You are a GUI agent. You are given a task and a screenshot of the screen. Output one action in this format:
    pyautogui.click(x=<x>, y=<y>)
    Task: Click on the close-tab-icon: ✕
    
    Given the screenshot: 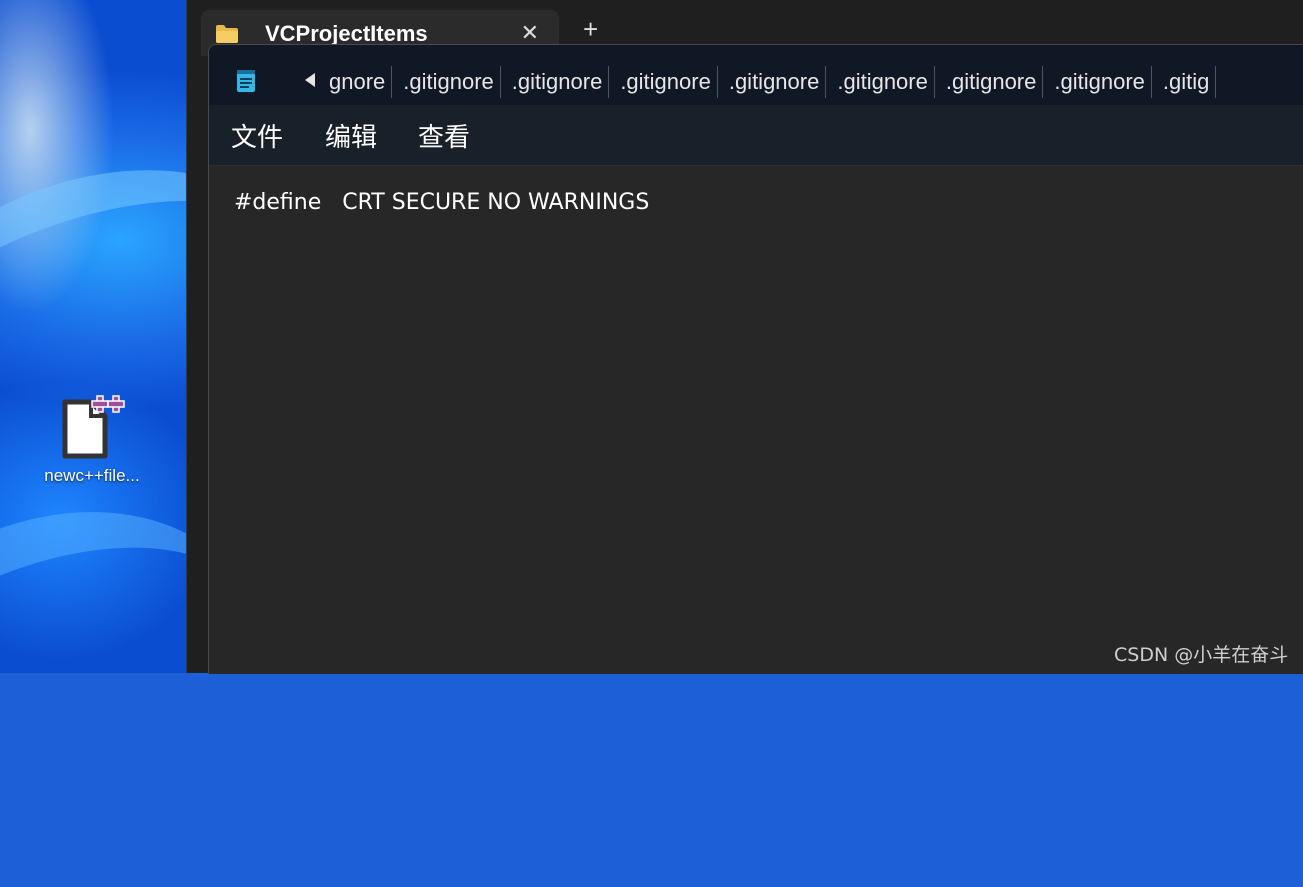 What is the action you would take?
    pyautogui.click(x=530, y=33)
    